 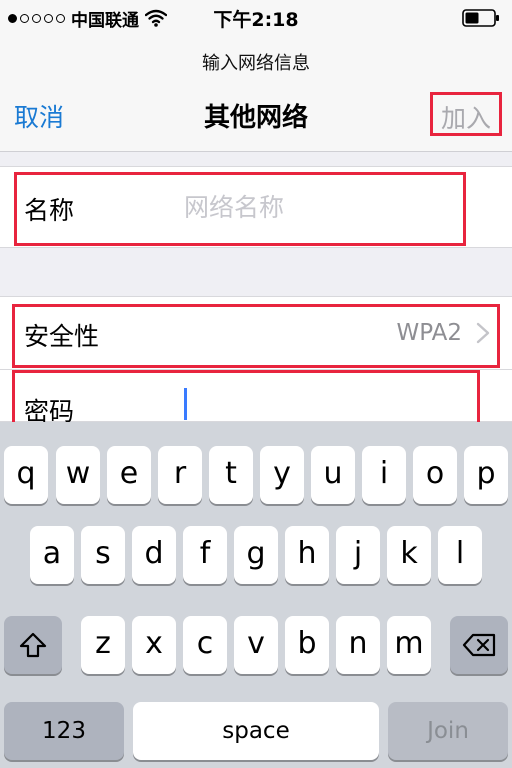 I want to click on delete-key, so click(x=479, y=645).